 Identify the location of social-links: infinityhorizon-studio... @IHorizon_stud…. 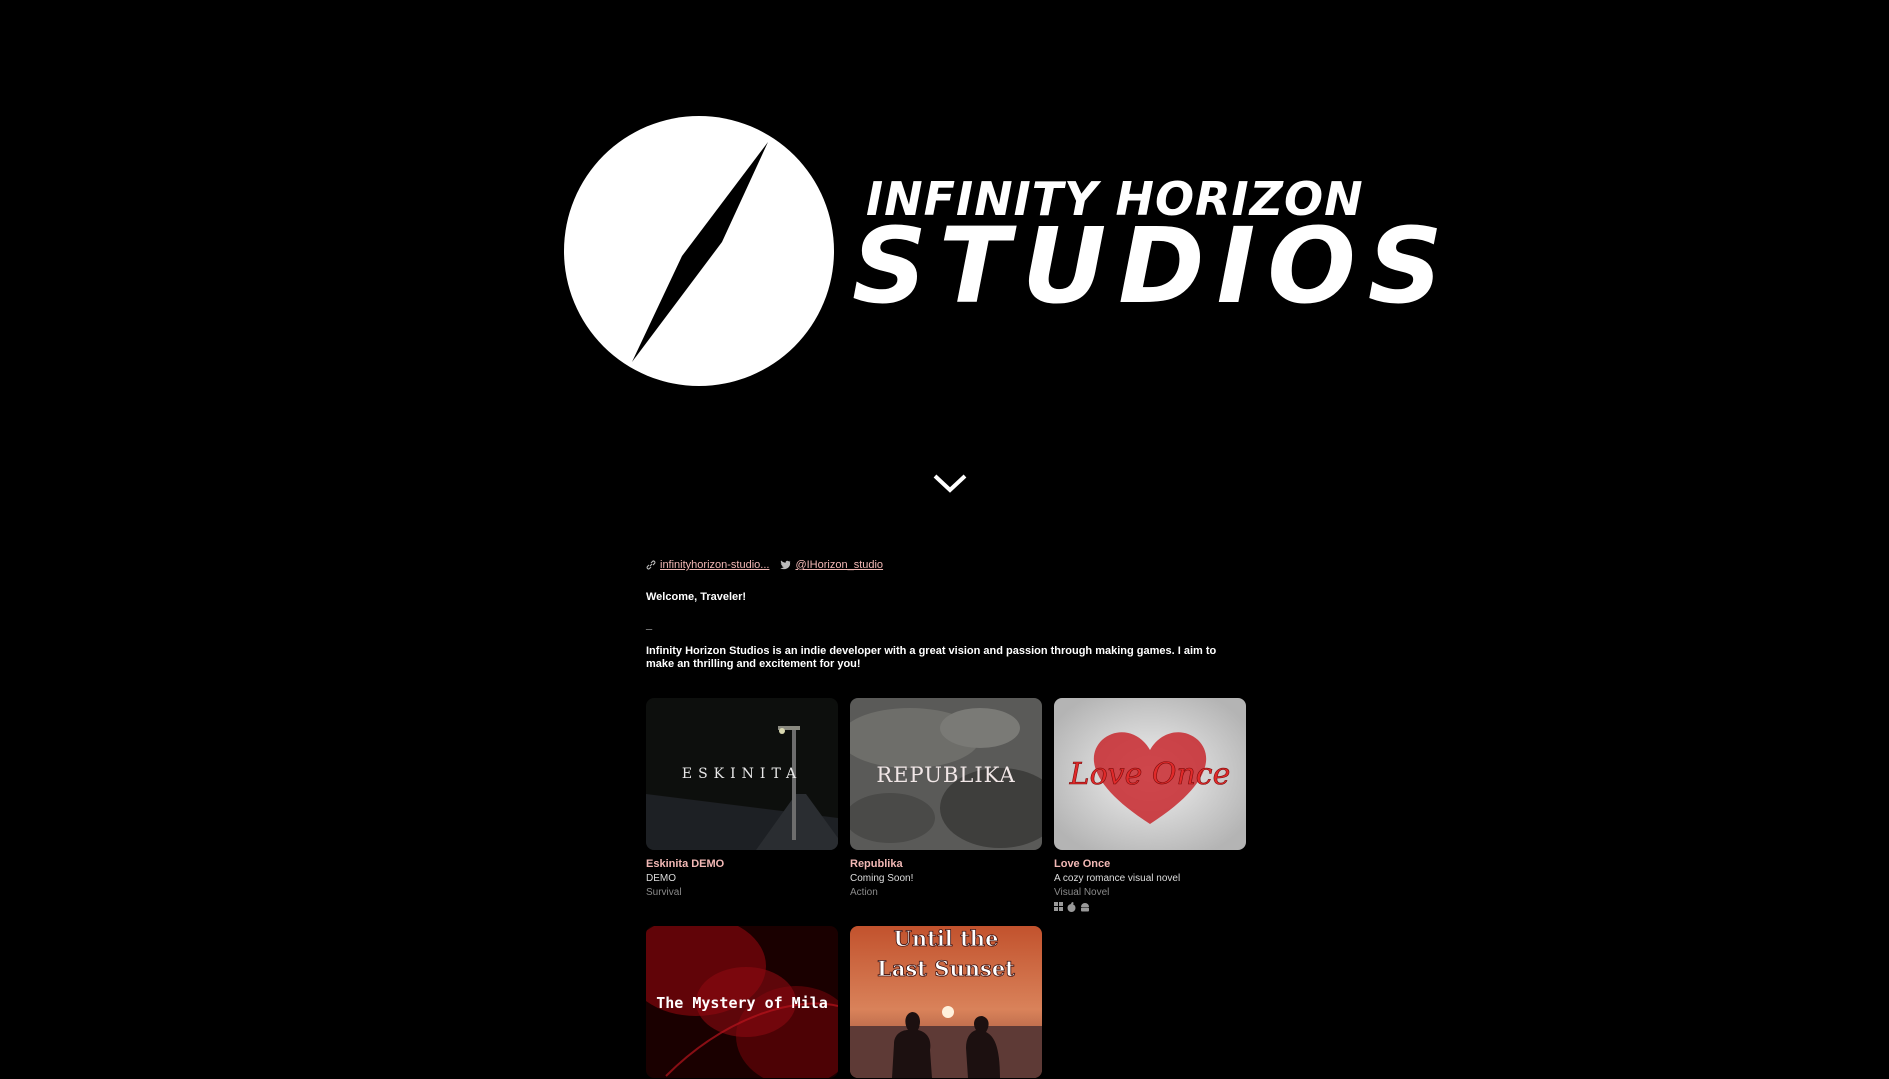
(946, 565).